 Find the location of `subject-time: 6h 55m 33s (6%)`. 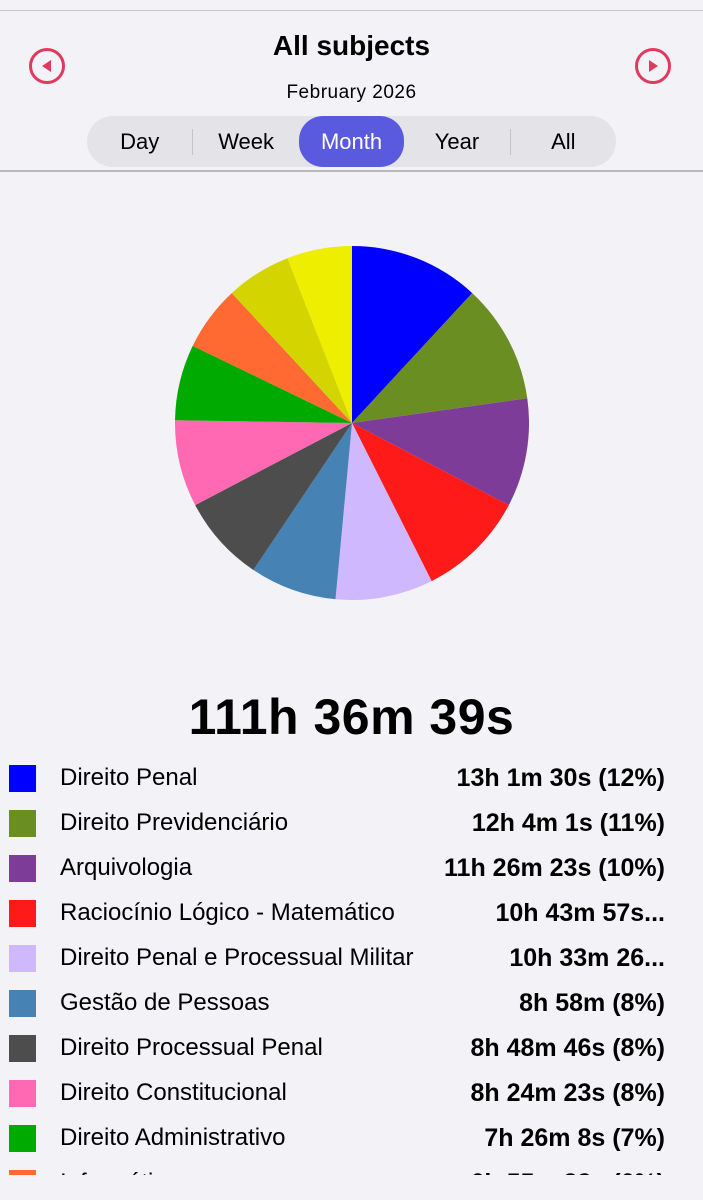

subject-time: 6h 55m 33s (6%) is located at coordinates (567, 1172).